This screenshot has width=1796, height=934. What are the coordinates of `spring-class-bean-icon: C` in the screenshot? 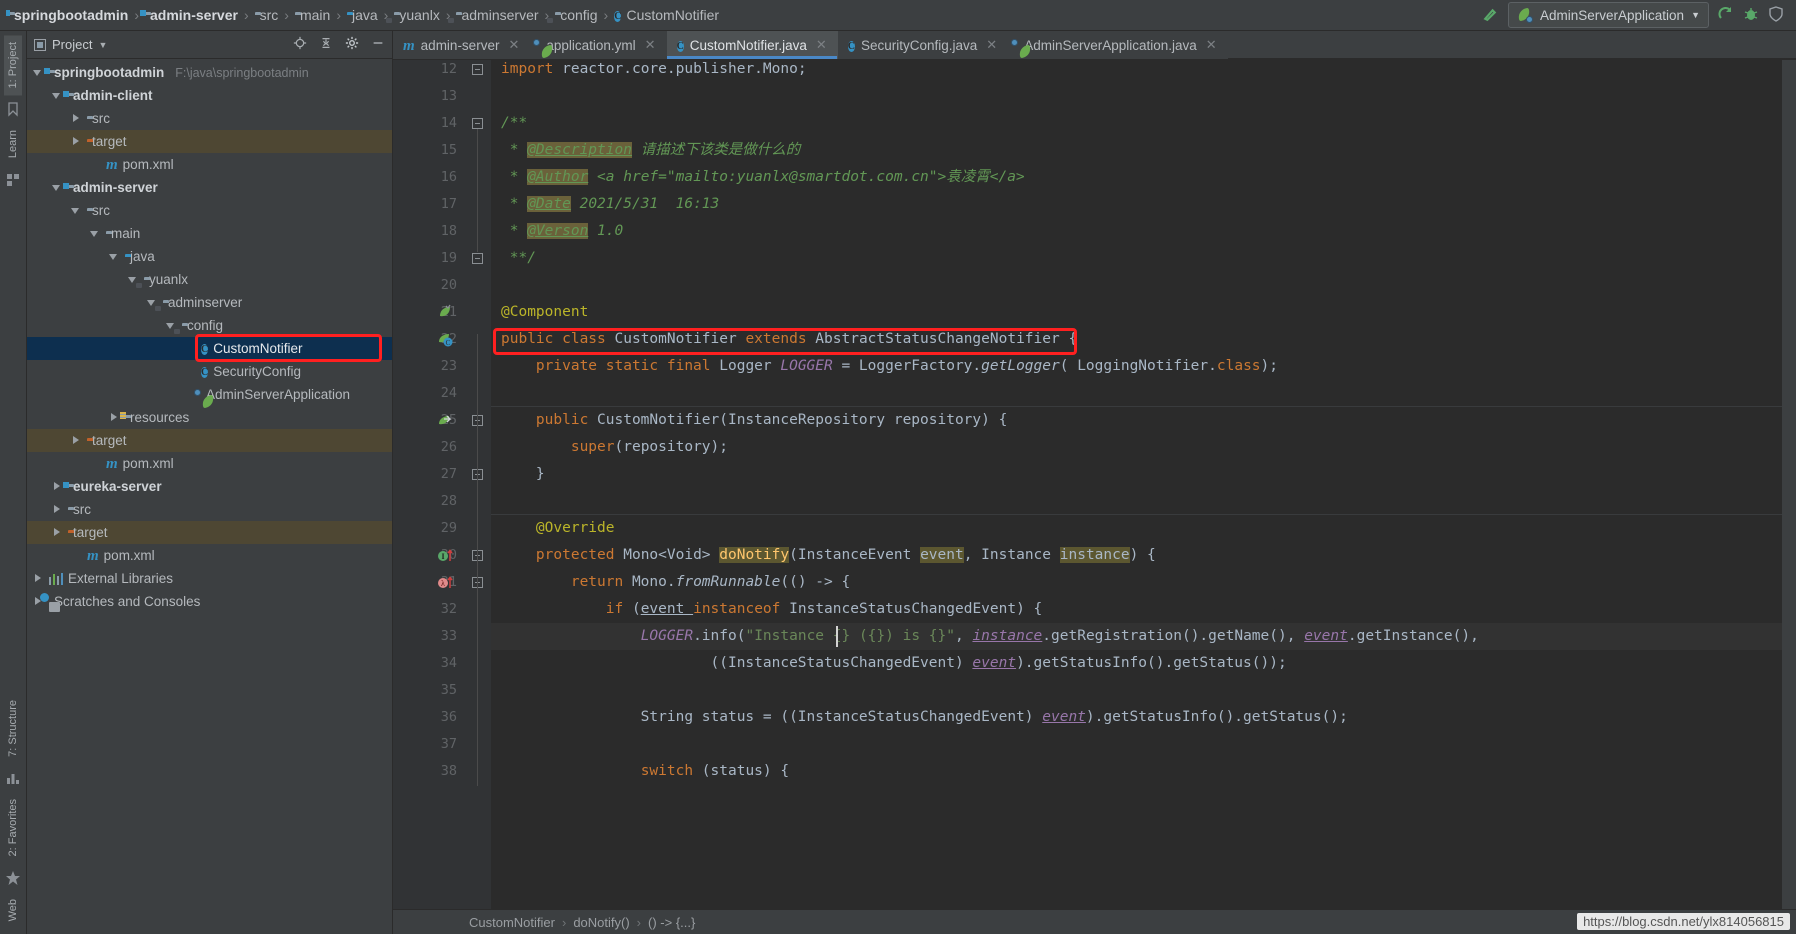 It's located at (445, 340).